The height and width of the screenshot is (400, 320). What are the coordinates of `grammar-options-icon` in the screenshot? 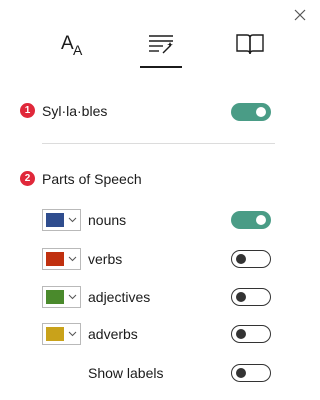 It's located at (161, 44).